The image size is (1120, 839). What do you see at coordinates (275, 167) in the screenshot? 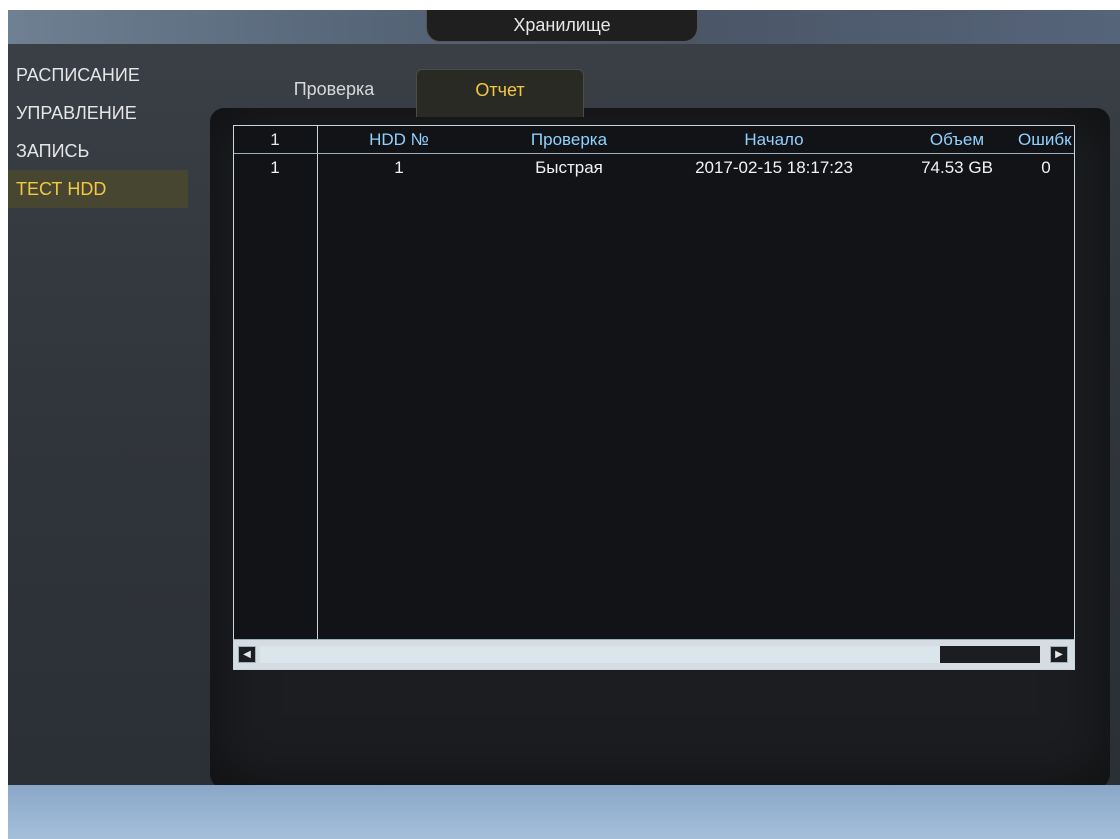
I see `row-number-cell: 1` at bounding box center [275, 167].